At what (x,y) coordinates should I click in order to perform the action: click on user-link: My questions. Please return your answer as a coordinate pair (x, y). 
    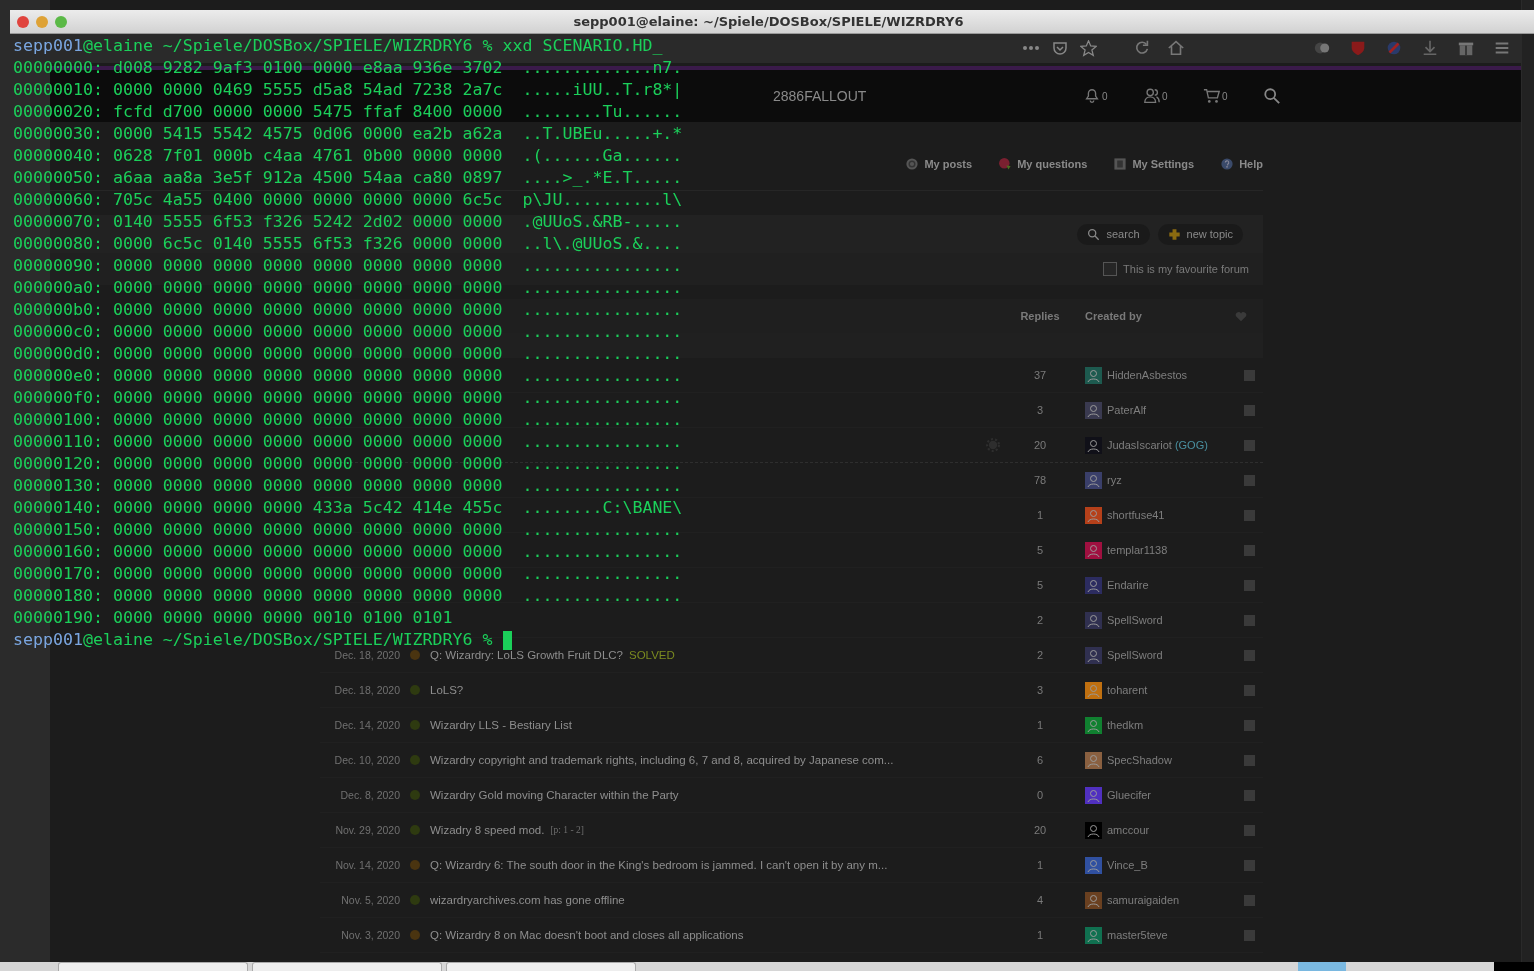
    Looking at the image, I should click on (1043, 164).